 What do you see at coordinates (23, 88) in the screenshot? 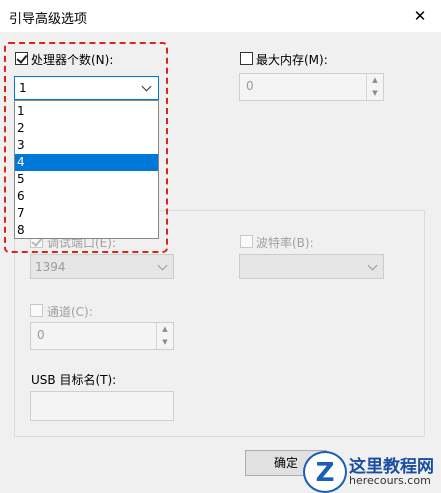
I see `processor-count-value: 1` at bounding box center [23, 88].